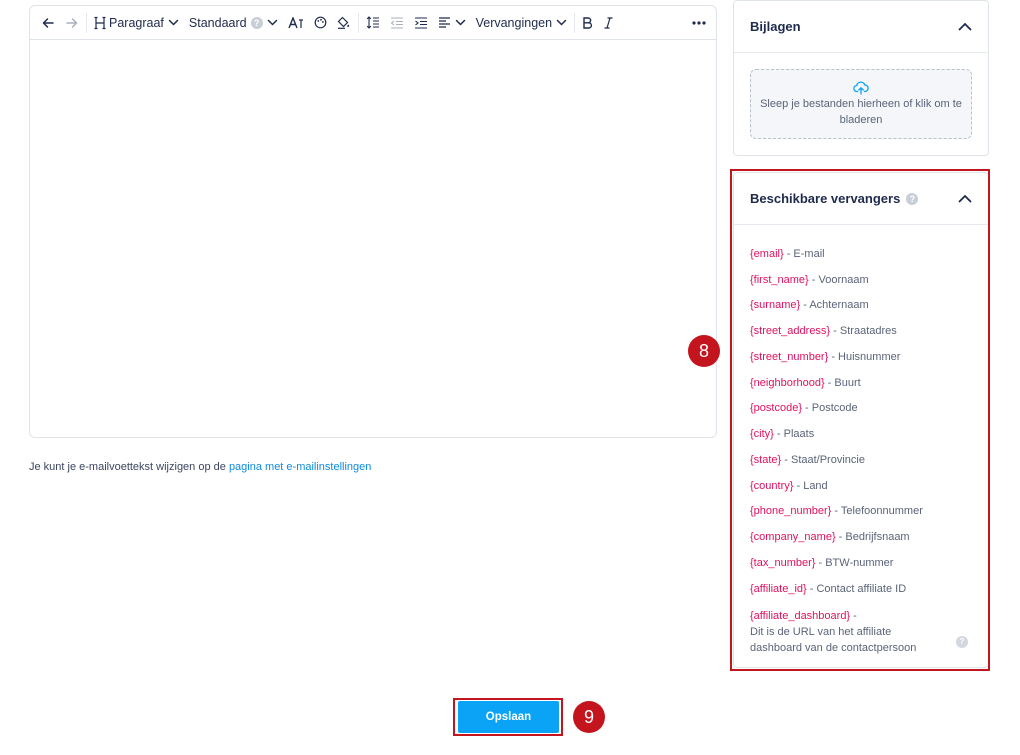  I want to click on attachments-title: Bijlagen, so click(775, 26).